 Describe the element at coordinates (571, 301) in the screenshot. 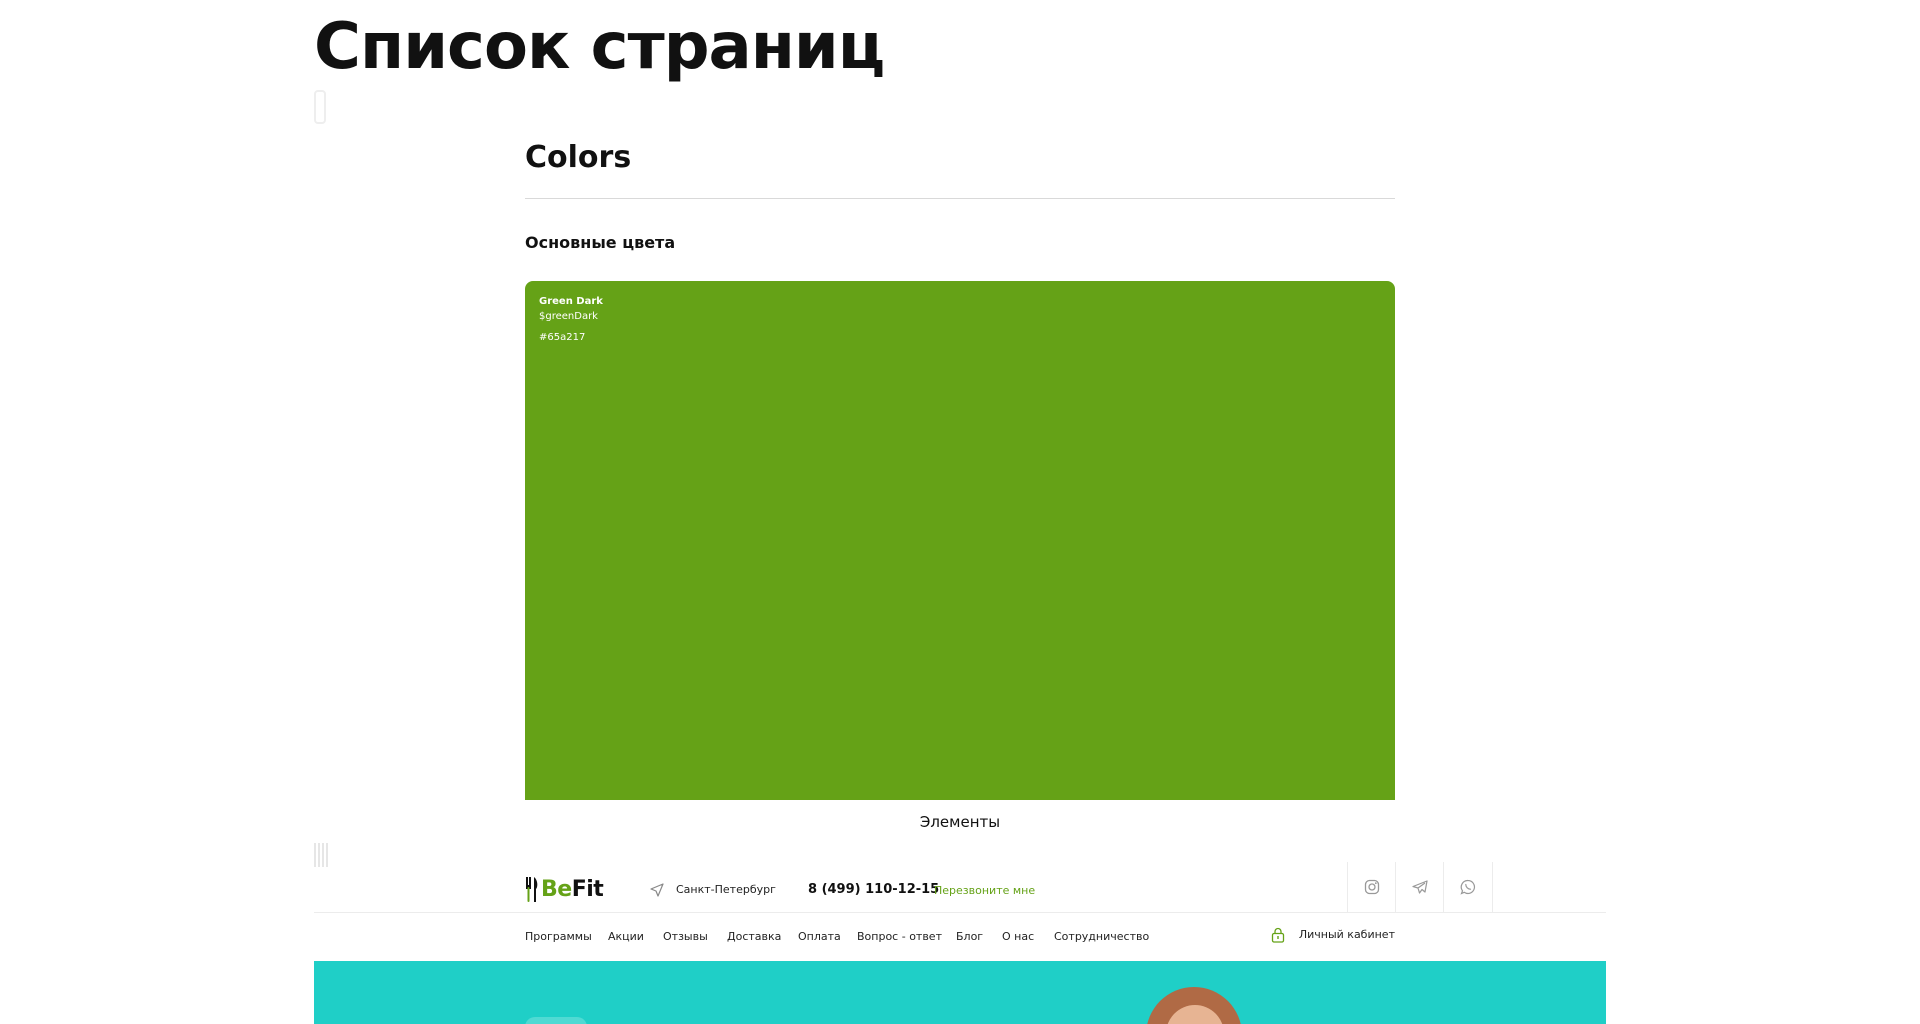

I see `swatch-name: Green Dark` at that location.